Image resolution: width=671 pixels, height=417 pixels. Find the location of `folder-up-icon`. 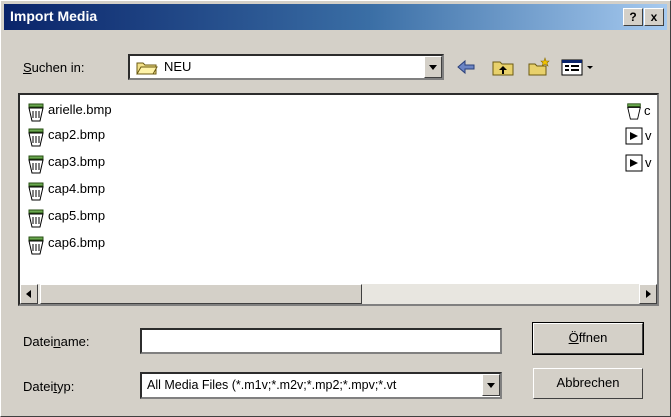

folder-up-icon is located at coordinates (503, 67).